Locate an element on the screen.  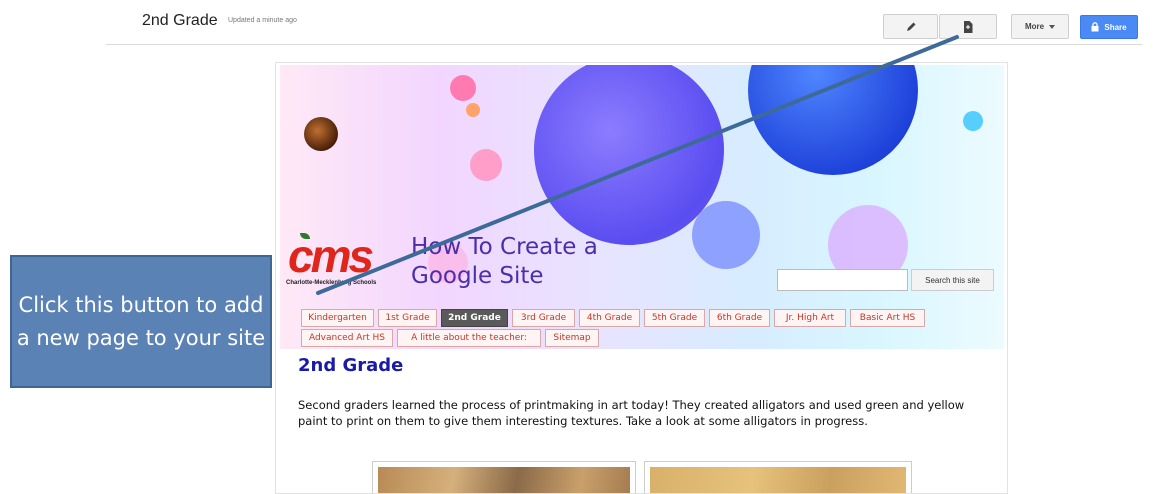
tab-4th-grade: 4th Grade is located at coordinates (609, 318).